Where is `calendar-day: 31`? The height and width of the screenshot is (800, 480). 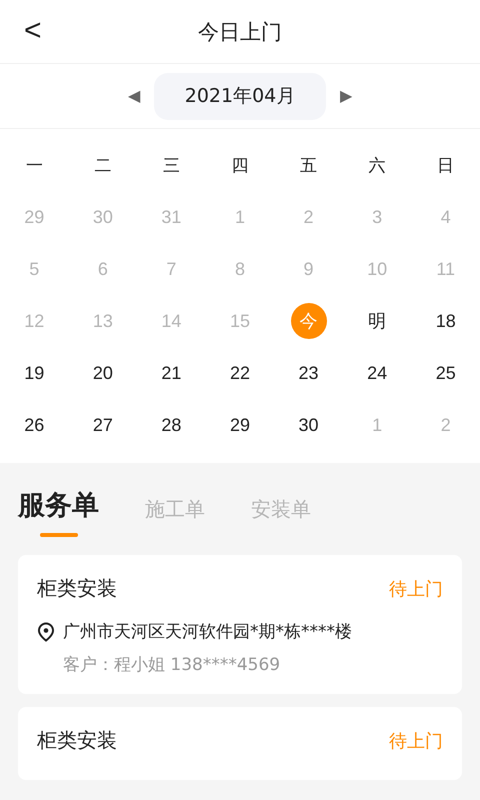 calendar-day: 31 is located at coordinates (171, 217).